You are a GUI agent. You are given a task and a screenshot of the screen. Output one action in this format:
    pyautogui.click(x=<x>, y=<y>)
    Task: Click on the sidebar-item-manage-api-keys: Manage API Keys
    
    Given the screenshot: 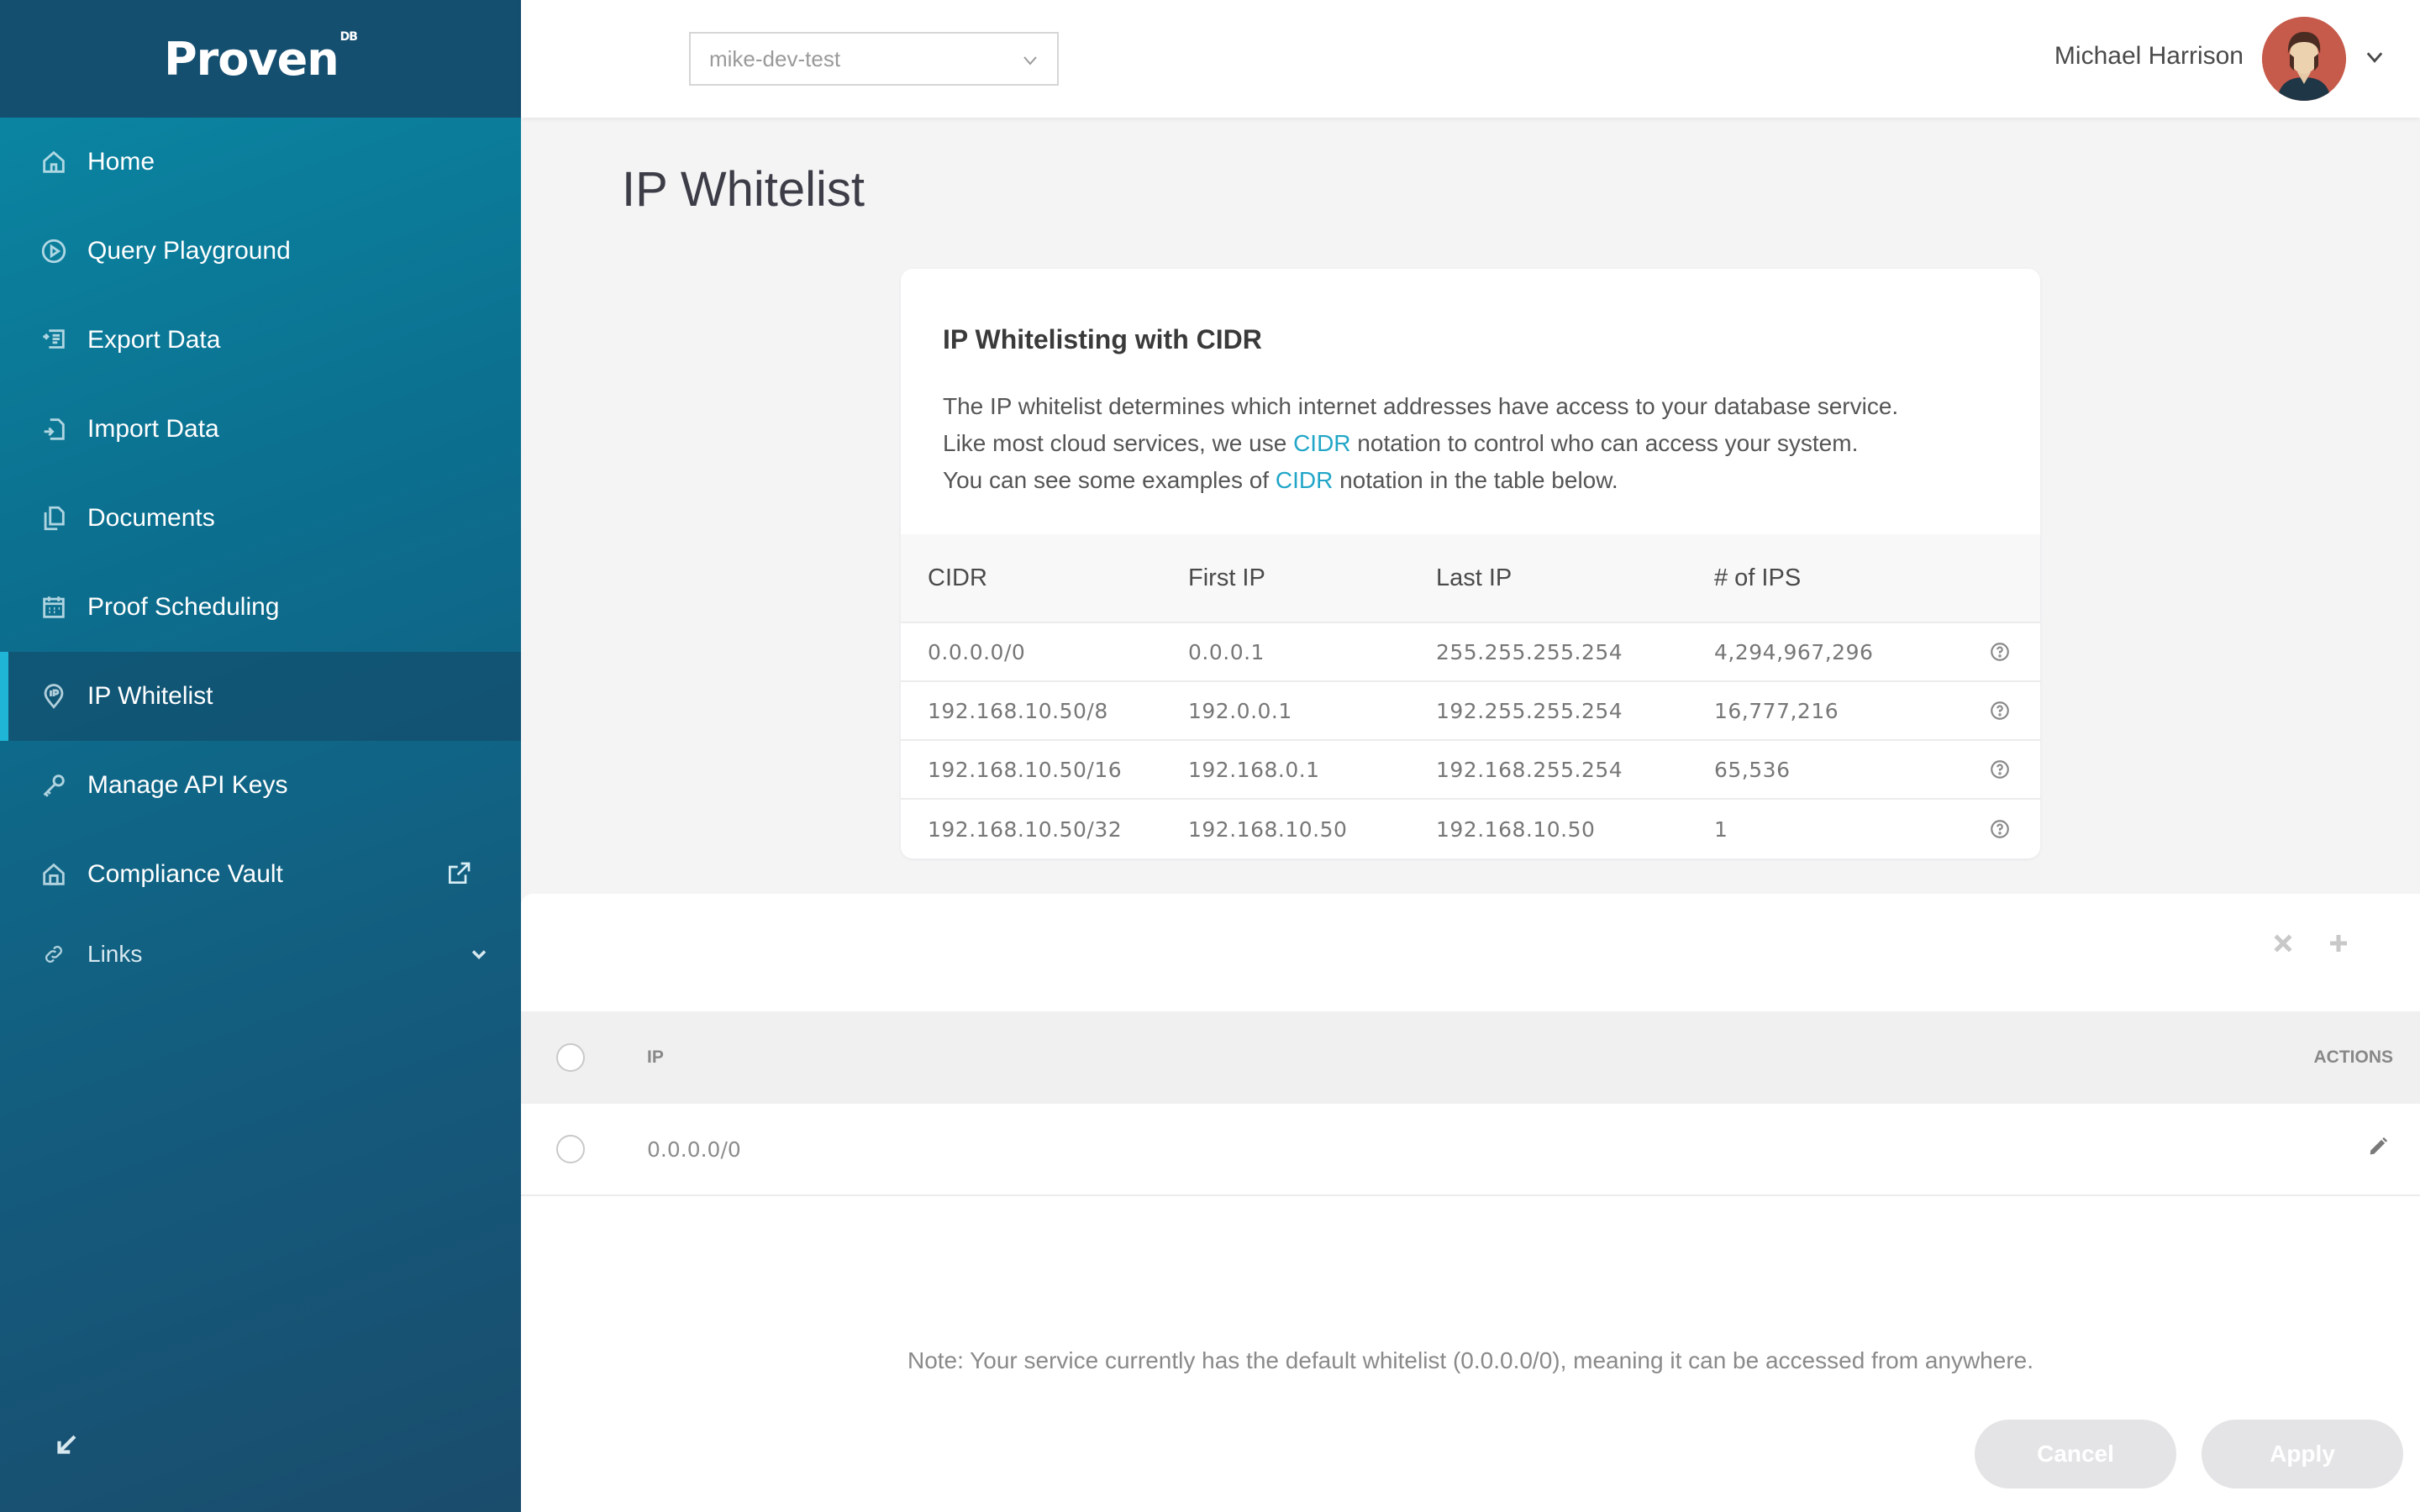 What is the action you would take?
    pyautogui.click(x=261, y=785)
    